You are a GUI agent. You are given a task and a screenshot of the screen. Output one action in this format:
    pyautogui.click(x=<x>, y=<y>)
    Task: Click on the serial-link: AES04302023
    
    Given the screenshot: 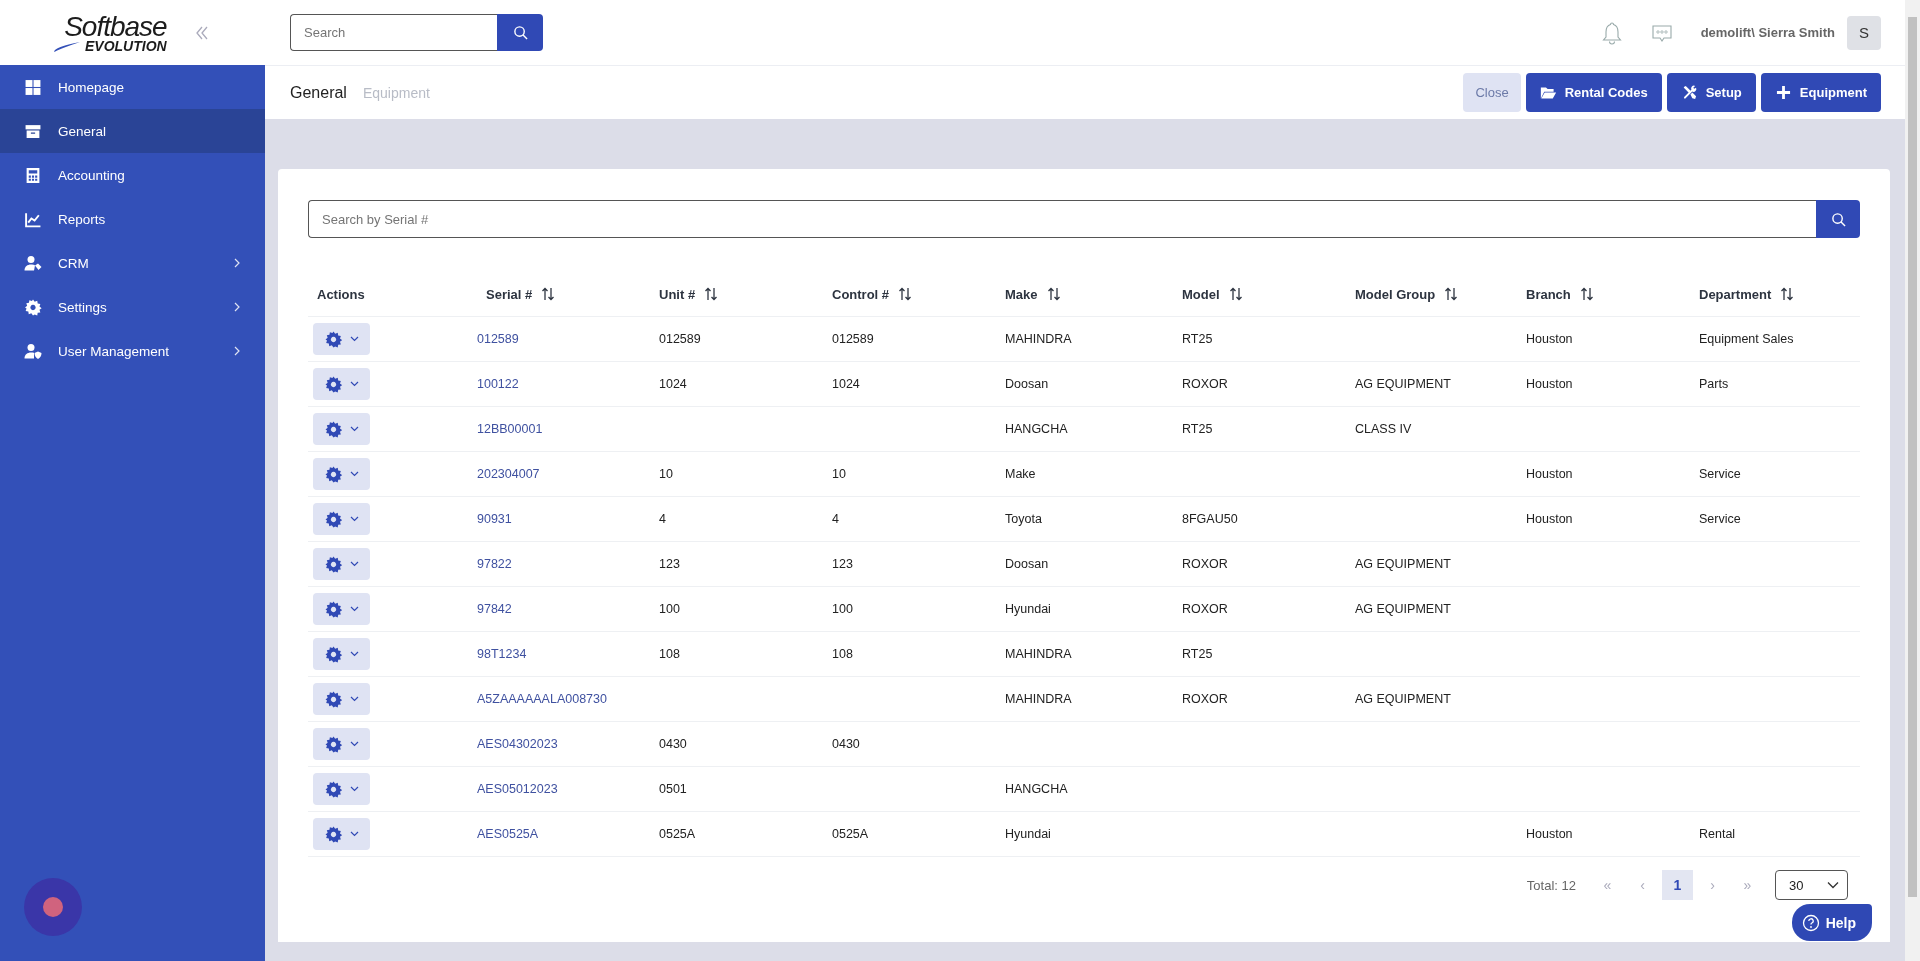 What is the action you would take?
    pyautogui.click(x=517, y=744)
    